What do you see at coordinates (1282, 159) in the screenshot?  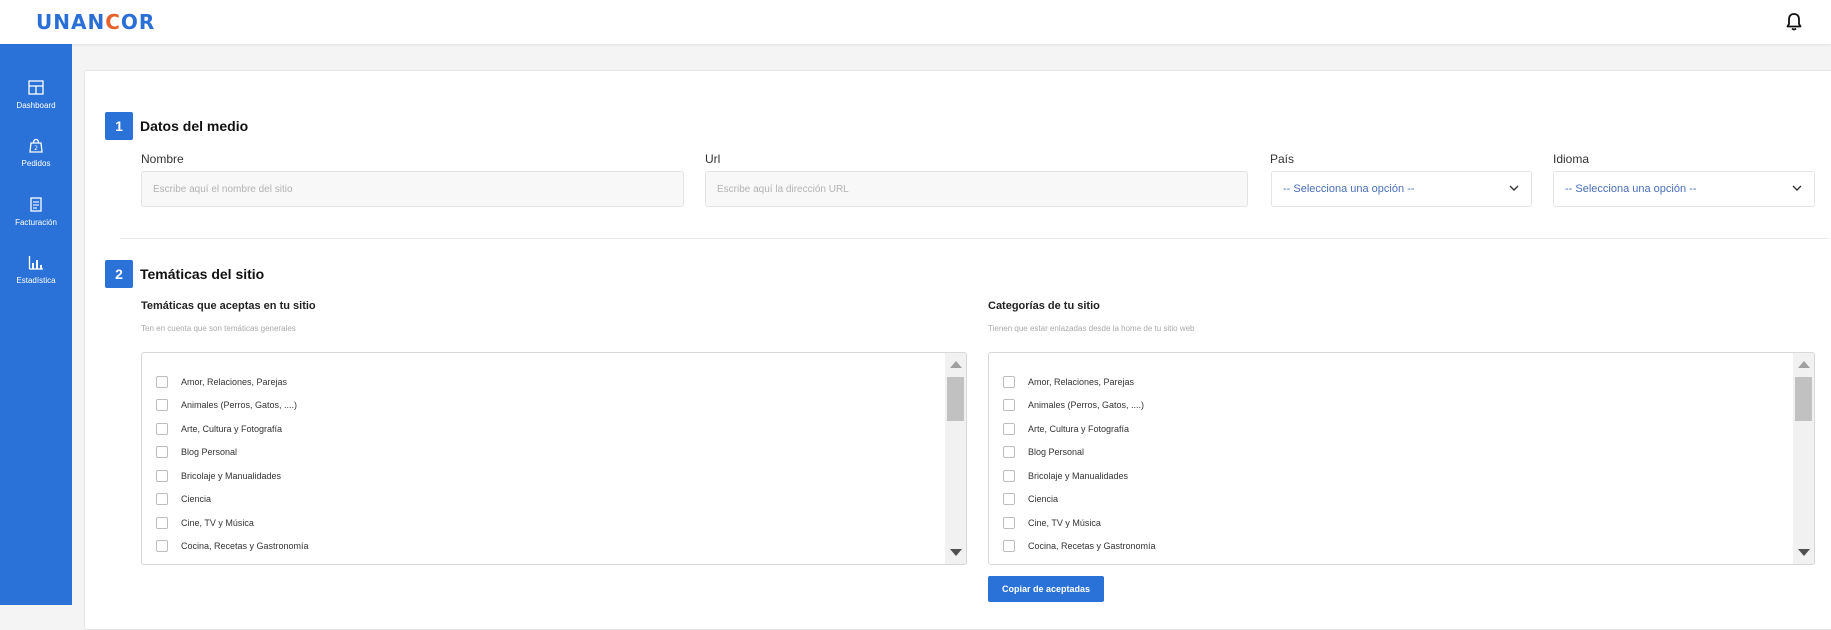 I see `pais-label: País` at bounding box center [1282, 159].